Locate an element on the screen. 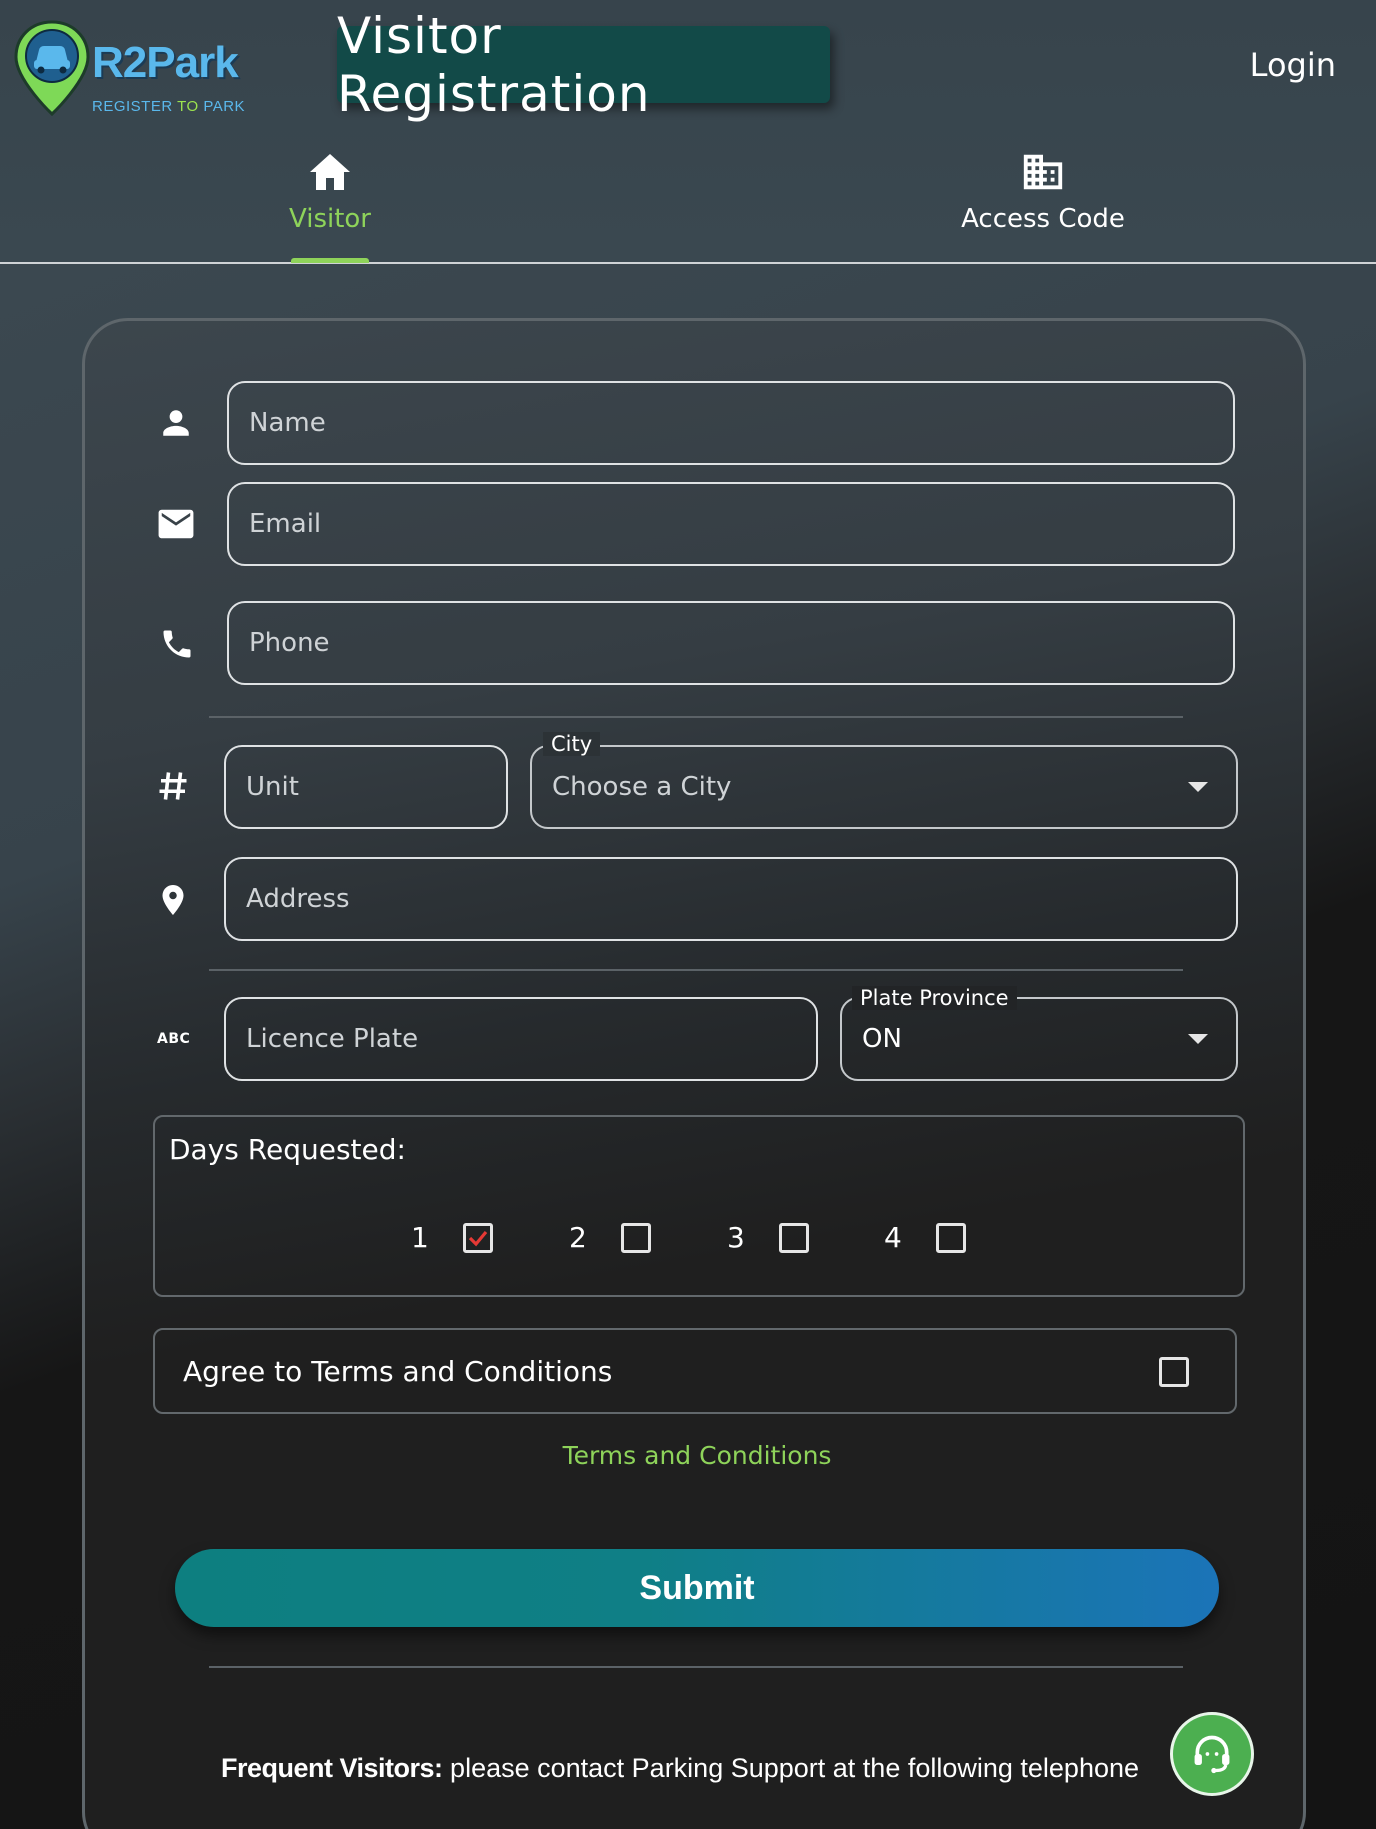 The image size is (1376, 1829). abc-icon: ABC is located at coordinates (174, 1039).